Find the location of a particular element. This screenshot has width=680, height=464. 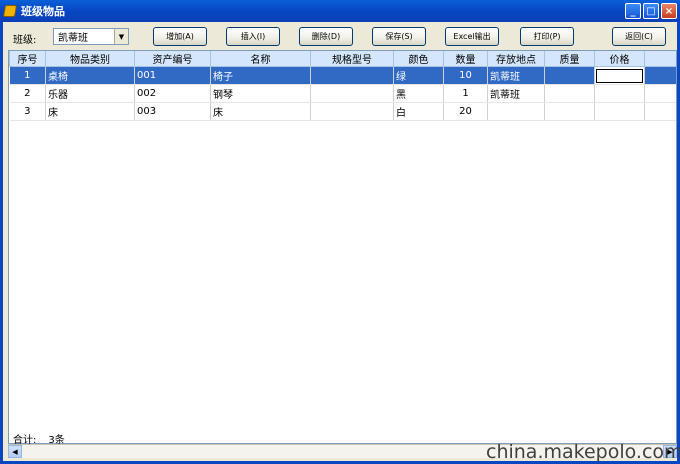

back-button: 返回(C) is located at coordinates (639, 36).